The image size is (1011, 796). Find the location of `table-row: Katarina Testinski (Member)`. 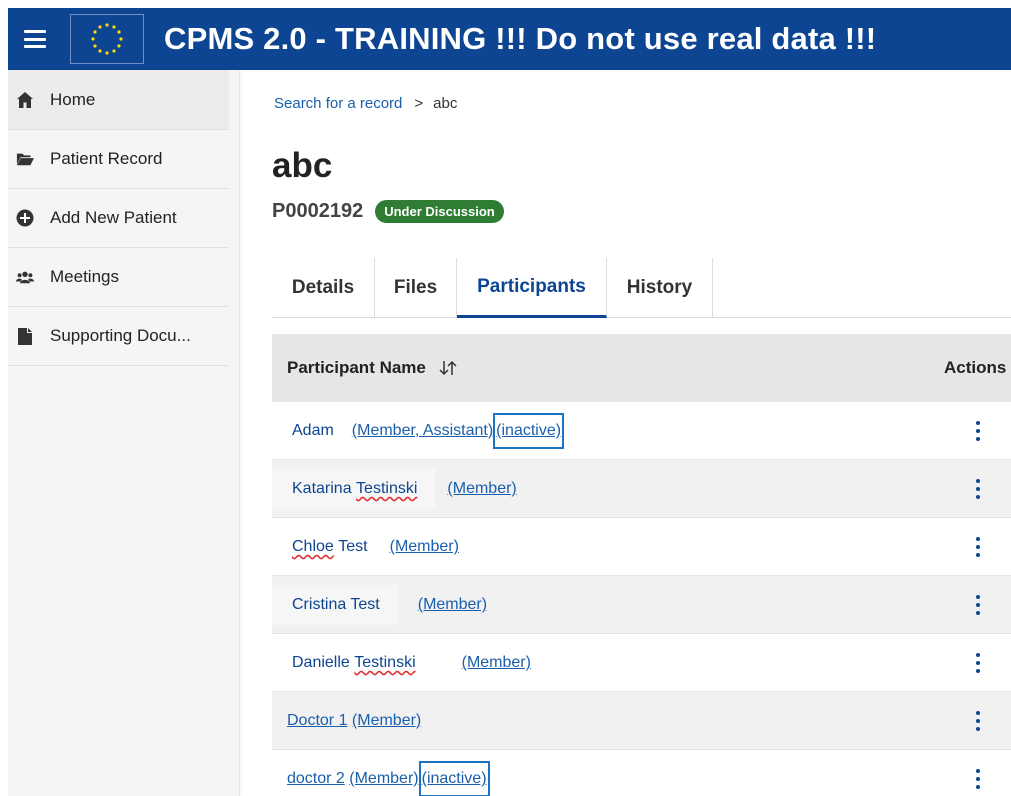

table-row: Katarina Testinski (Member) is located at coordinates (641, 489).